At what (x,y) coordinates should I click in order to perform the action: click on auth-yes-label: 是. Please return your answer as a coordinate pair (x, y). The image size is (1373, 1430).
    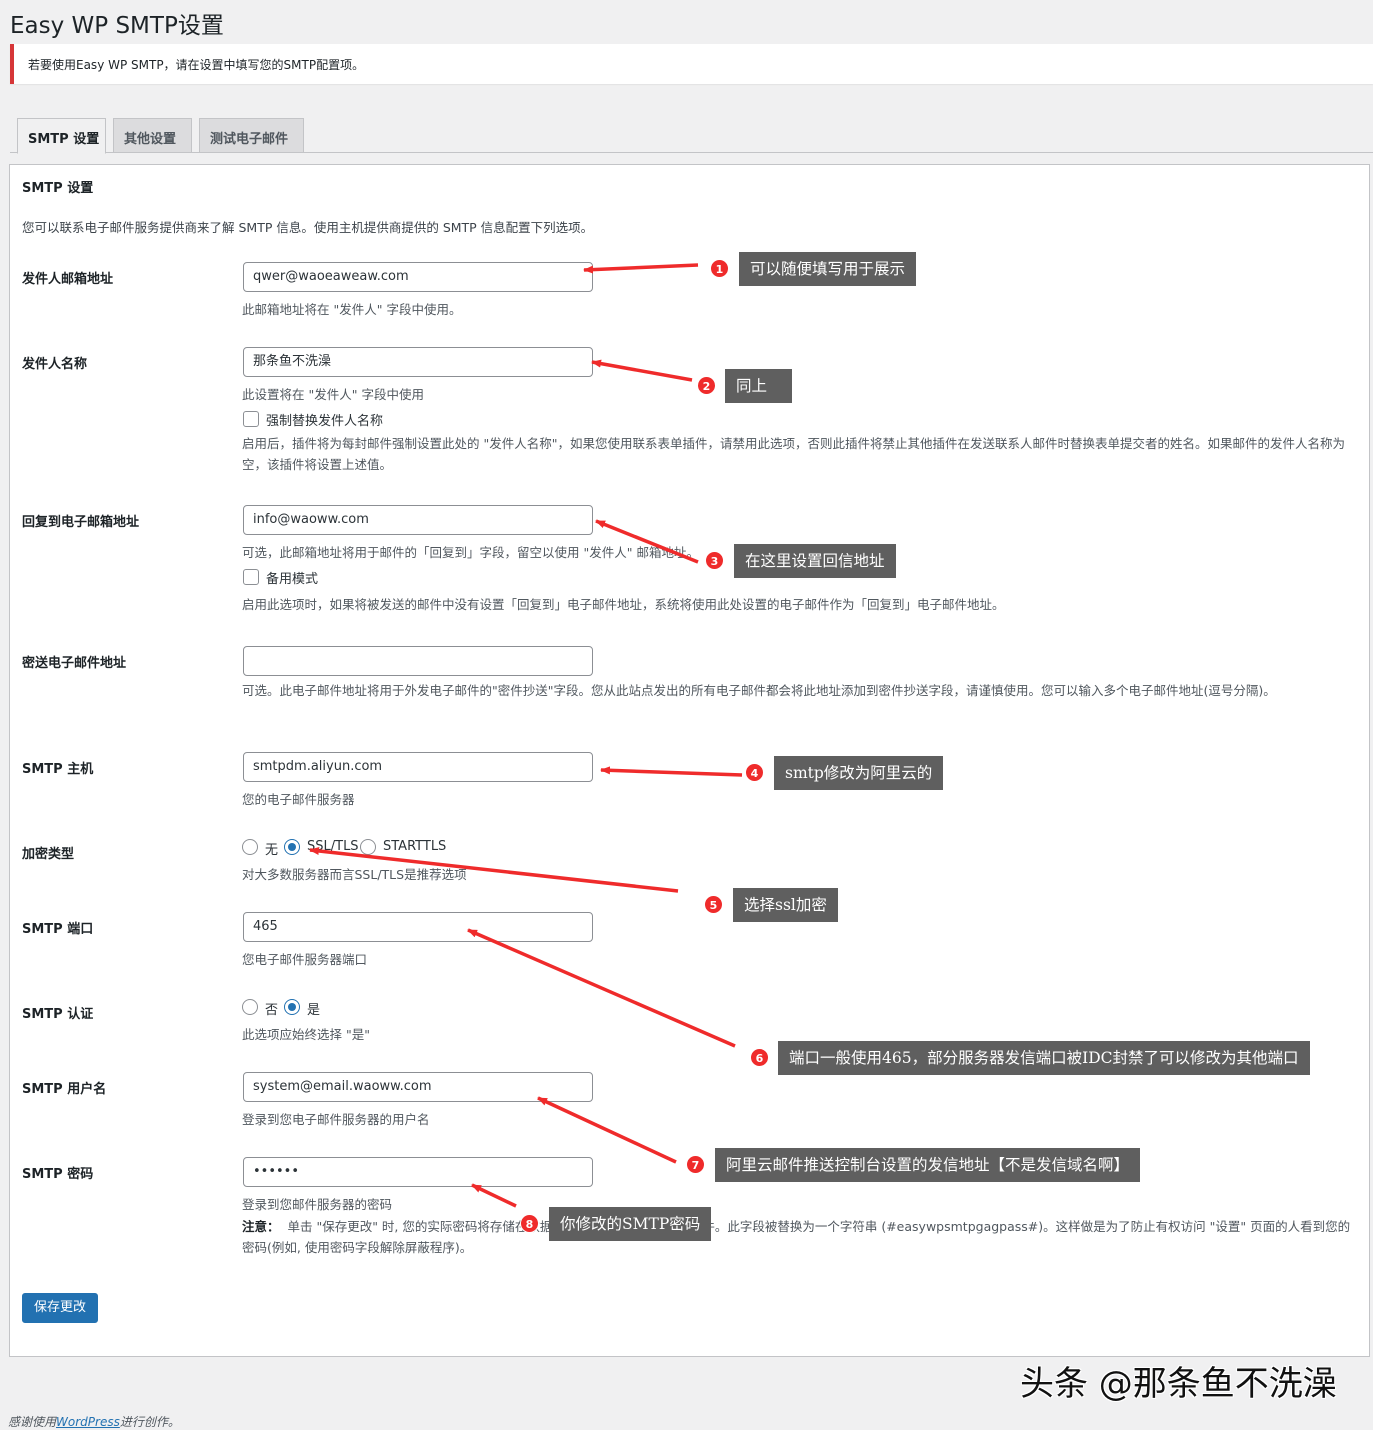
    Looking at the image, I should click on (314, 1010).